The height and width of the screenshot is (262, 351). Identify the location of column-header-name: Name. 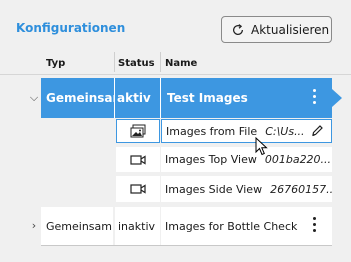
(181, 63).